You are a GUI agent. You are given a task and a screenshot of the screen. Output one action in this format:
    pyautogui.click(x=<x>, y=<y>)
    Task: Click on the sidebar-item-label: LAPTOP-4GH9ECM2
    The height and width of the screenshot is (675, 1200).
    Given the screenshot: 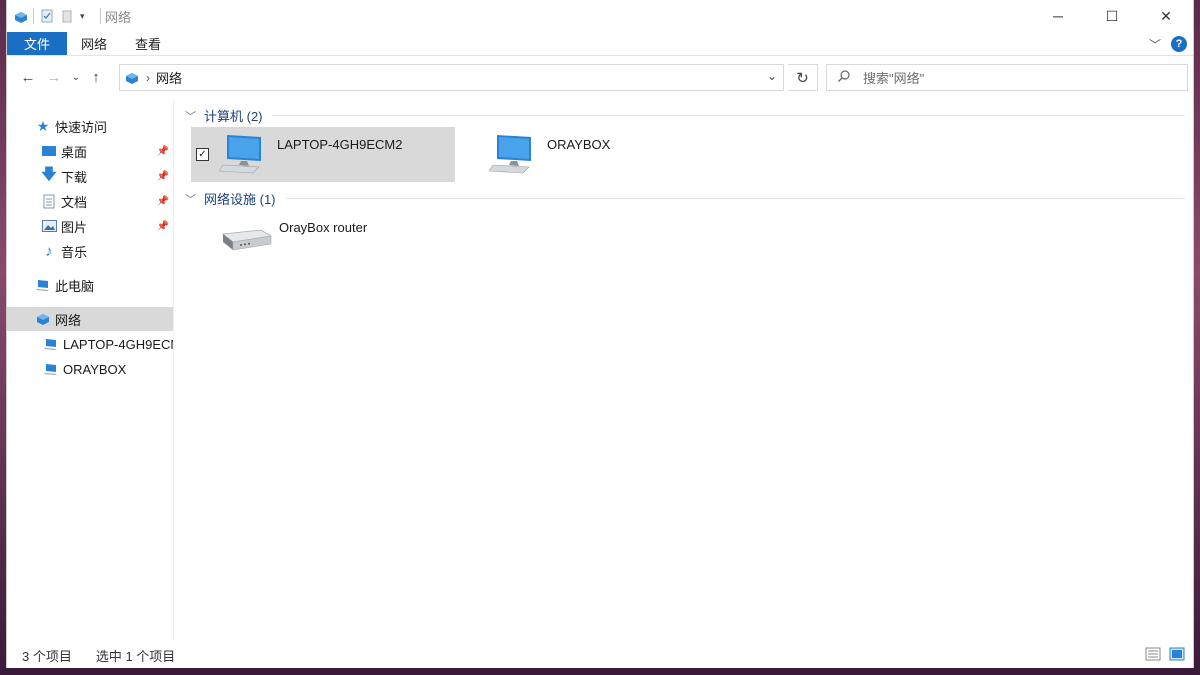 What is the action you would take?
    pyautogui.click(x=118, y=344)
    